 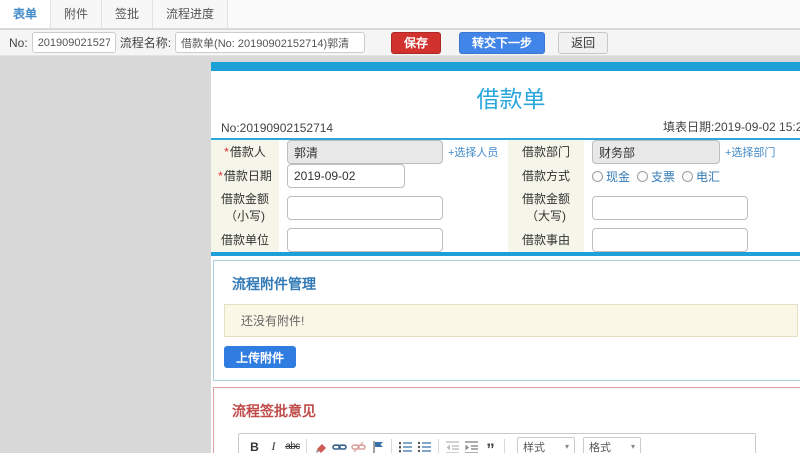 I want to click on borrower-input, so click(x=365, y=152).